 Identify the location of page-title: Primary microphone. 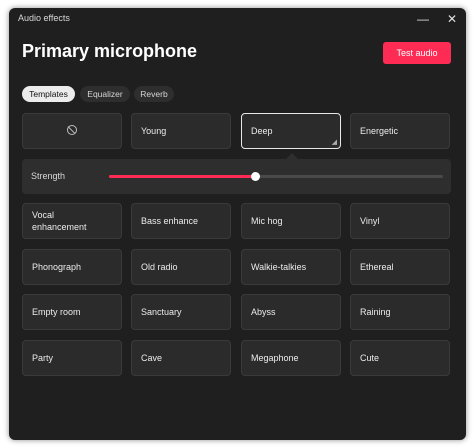
(110, 51).